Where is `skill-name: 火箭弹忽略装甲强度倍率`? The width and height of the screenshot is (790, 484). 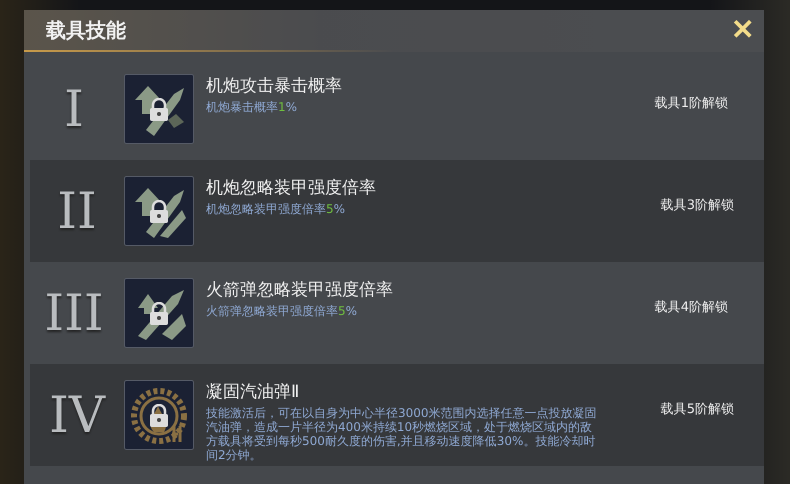
skill-name: 火箭弹忽略装甲强度倍率 is located at coordinates (300, 290).